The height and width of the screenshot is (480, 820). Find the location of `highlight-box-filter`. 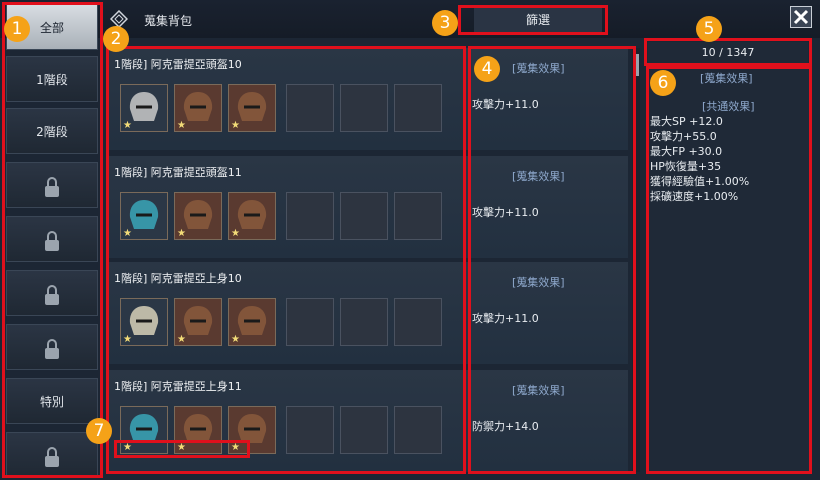

highlight-box-filter is located at coordinates (533, 20).